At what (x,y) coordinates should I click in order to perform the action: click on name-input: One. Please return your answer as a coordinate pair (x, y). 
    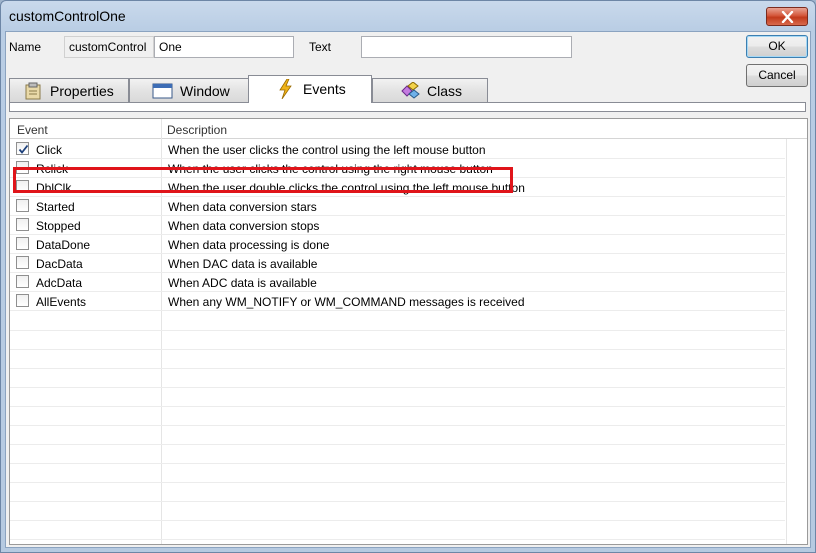
    Looking at the image, I should click on (224, 47).